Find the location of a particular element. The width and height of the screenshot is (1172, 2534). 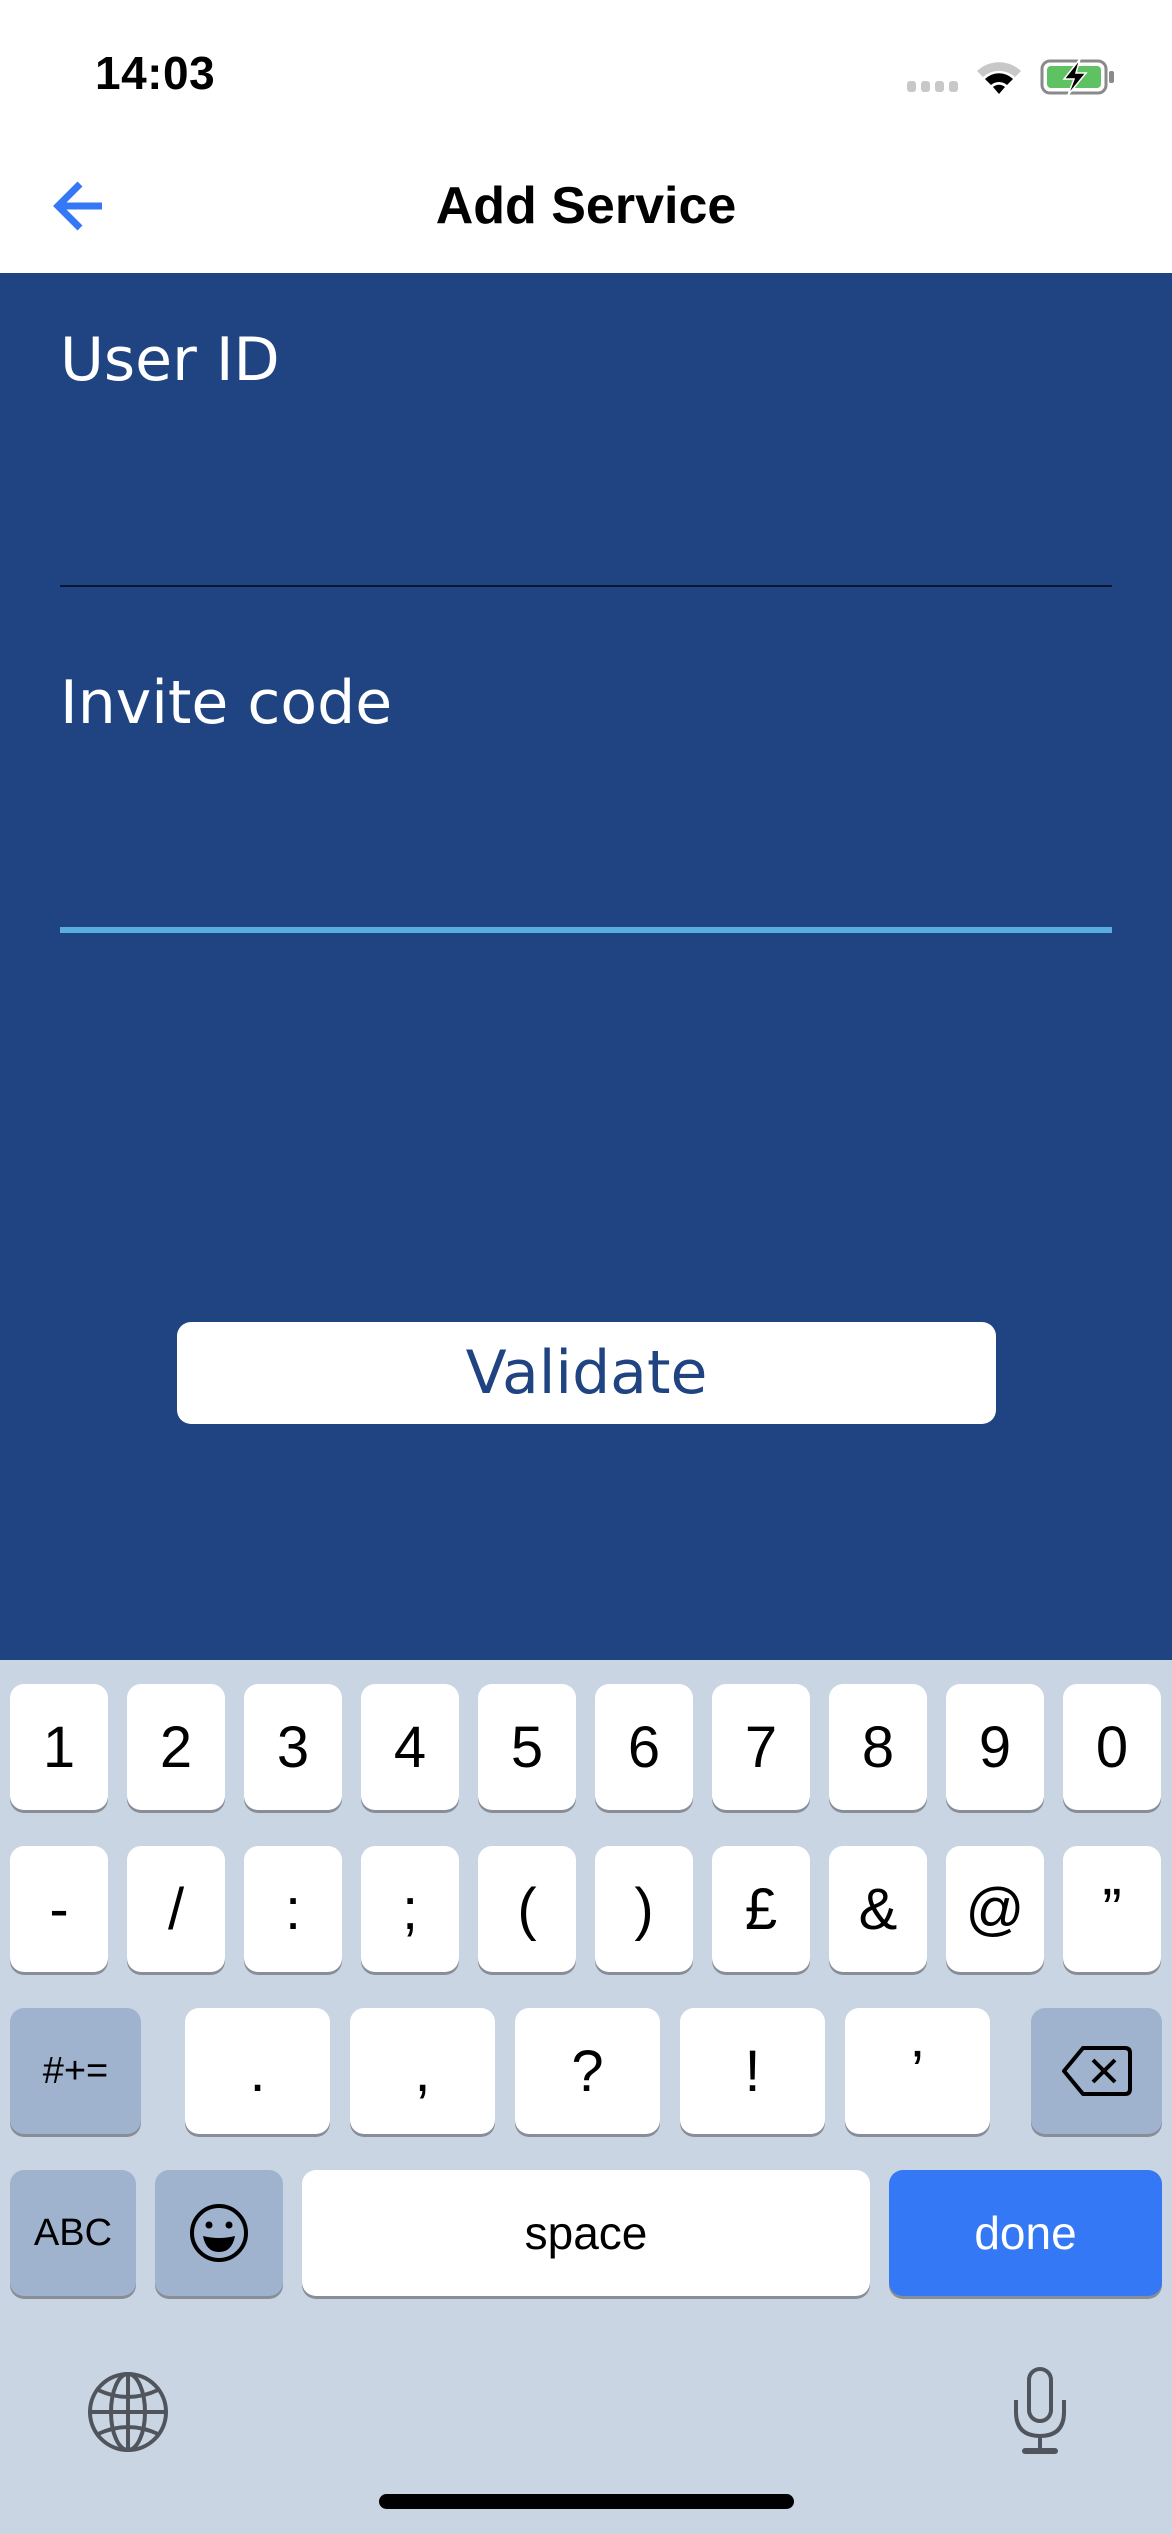

key-row2-5: ) is located at coordinates (644, 1909).